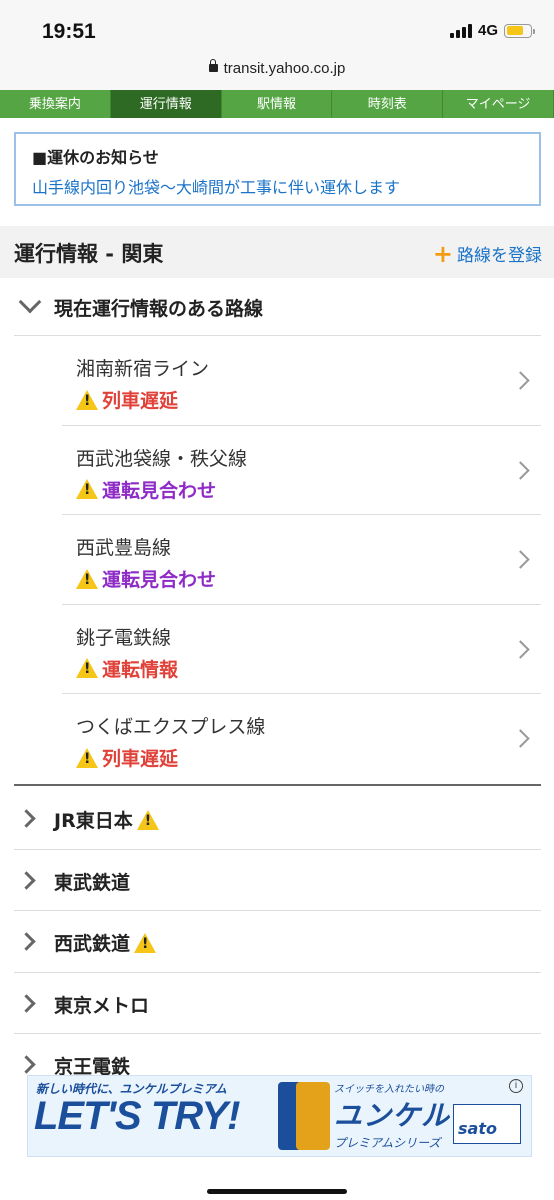 Image resolution: width=554 pixels, height=1200 pixels. What do you see at coordinates (387, 1143) in the screenshot?
I see `ad-series: プレミアムシリーズ` at bounding box center [387, 1143].